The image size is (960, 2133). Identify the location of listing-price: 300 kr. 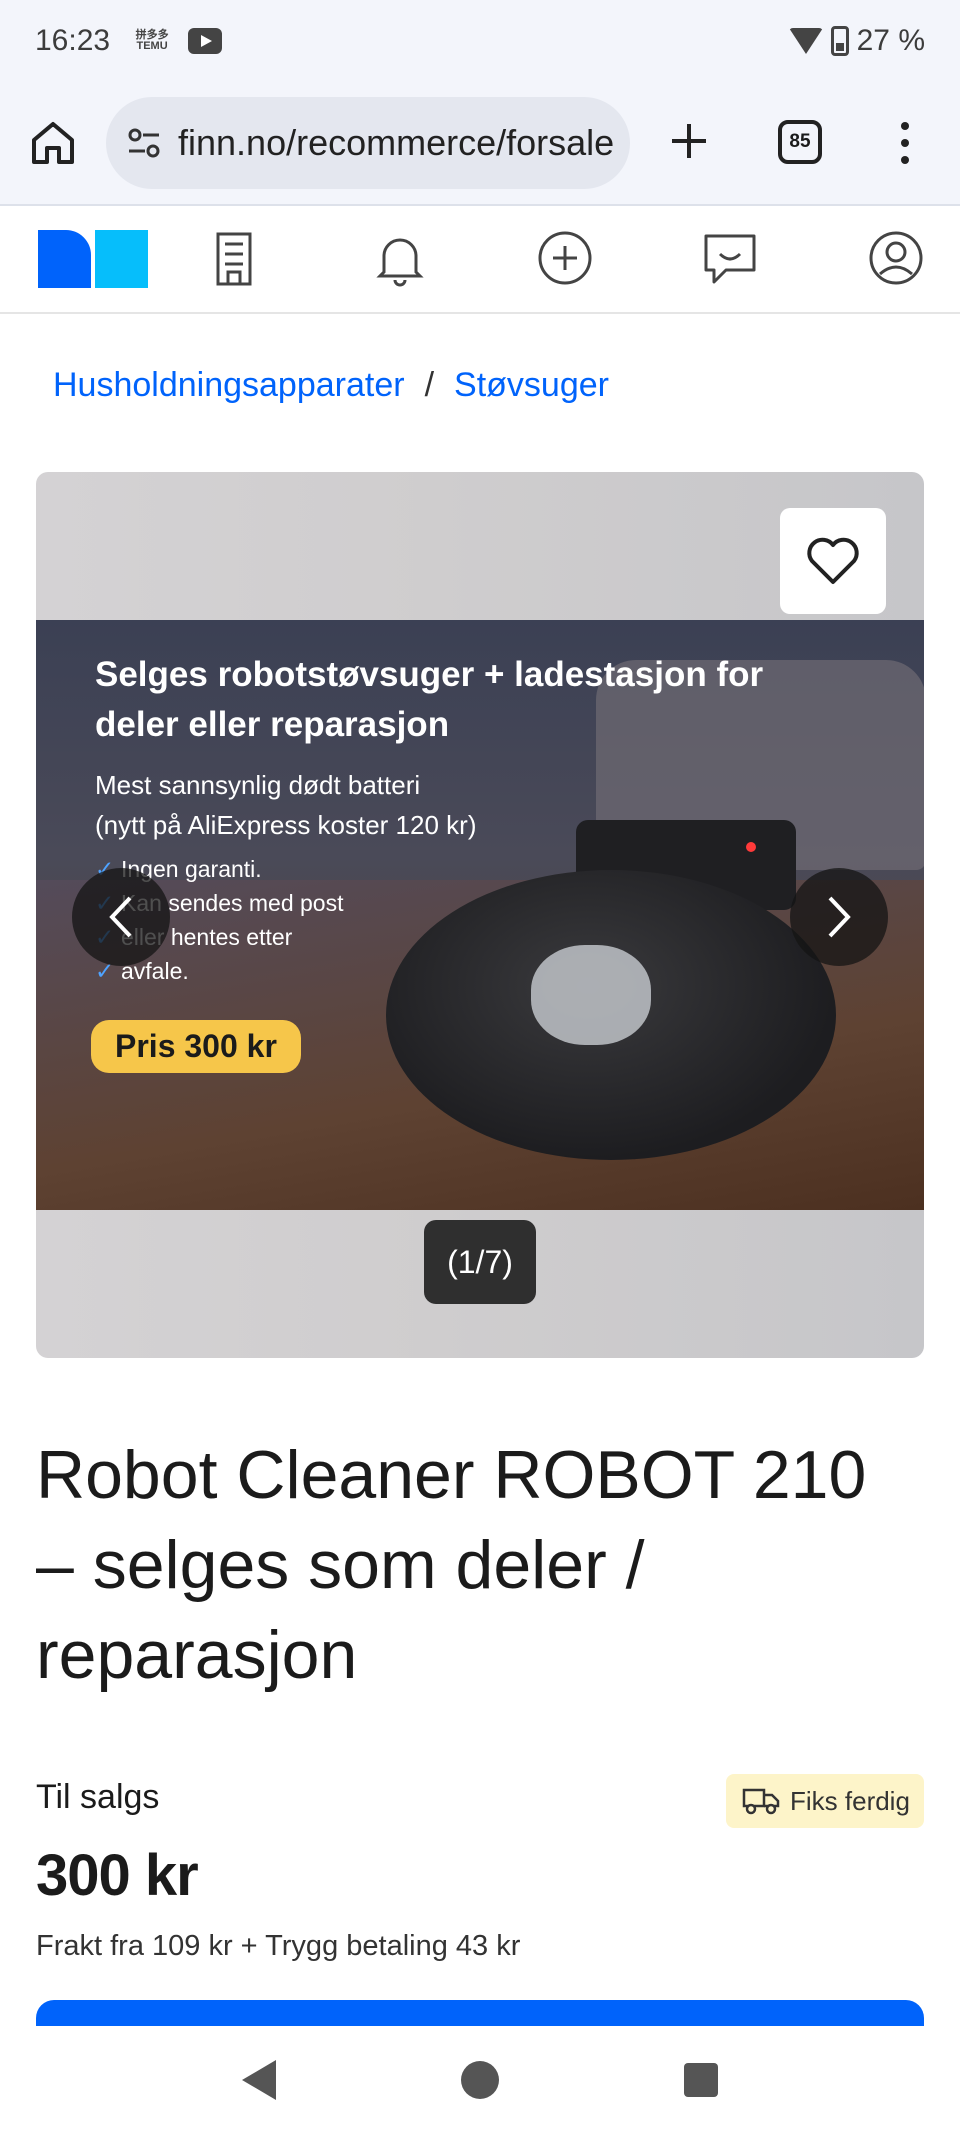
(117, 1875).